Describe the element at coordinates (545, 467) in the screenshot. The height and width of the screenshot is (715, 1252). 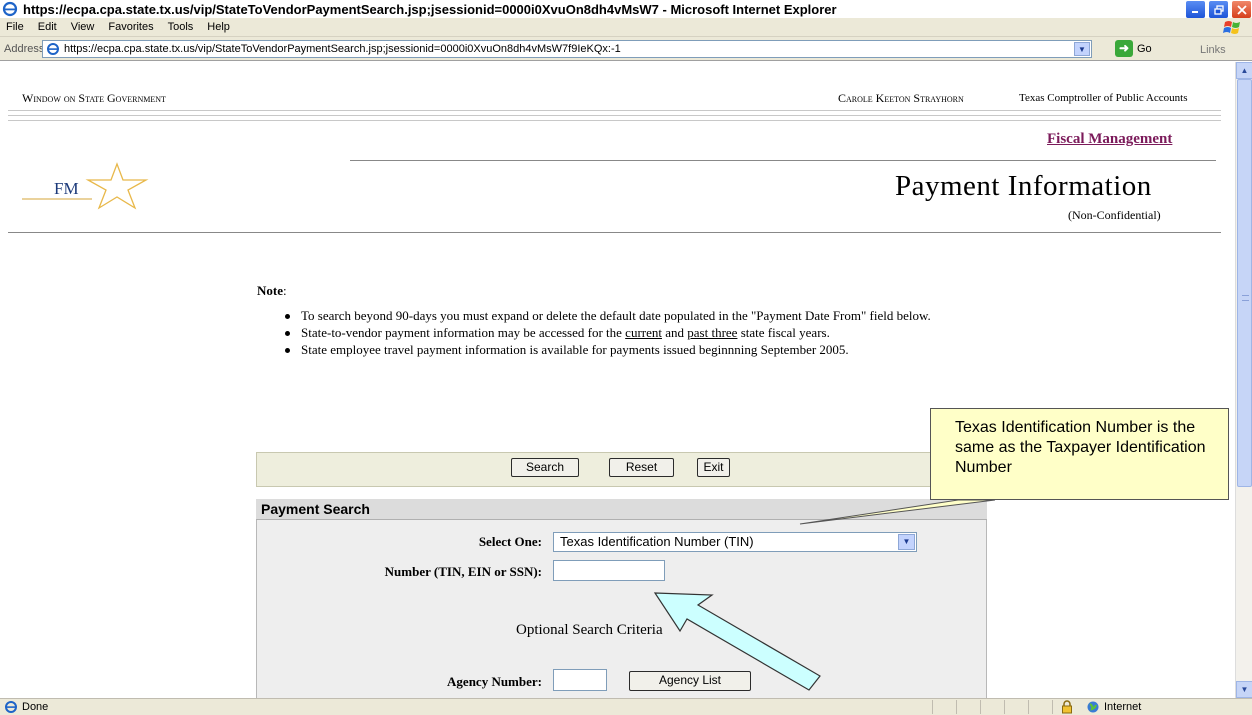
I see `search-button: Search` at that location.